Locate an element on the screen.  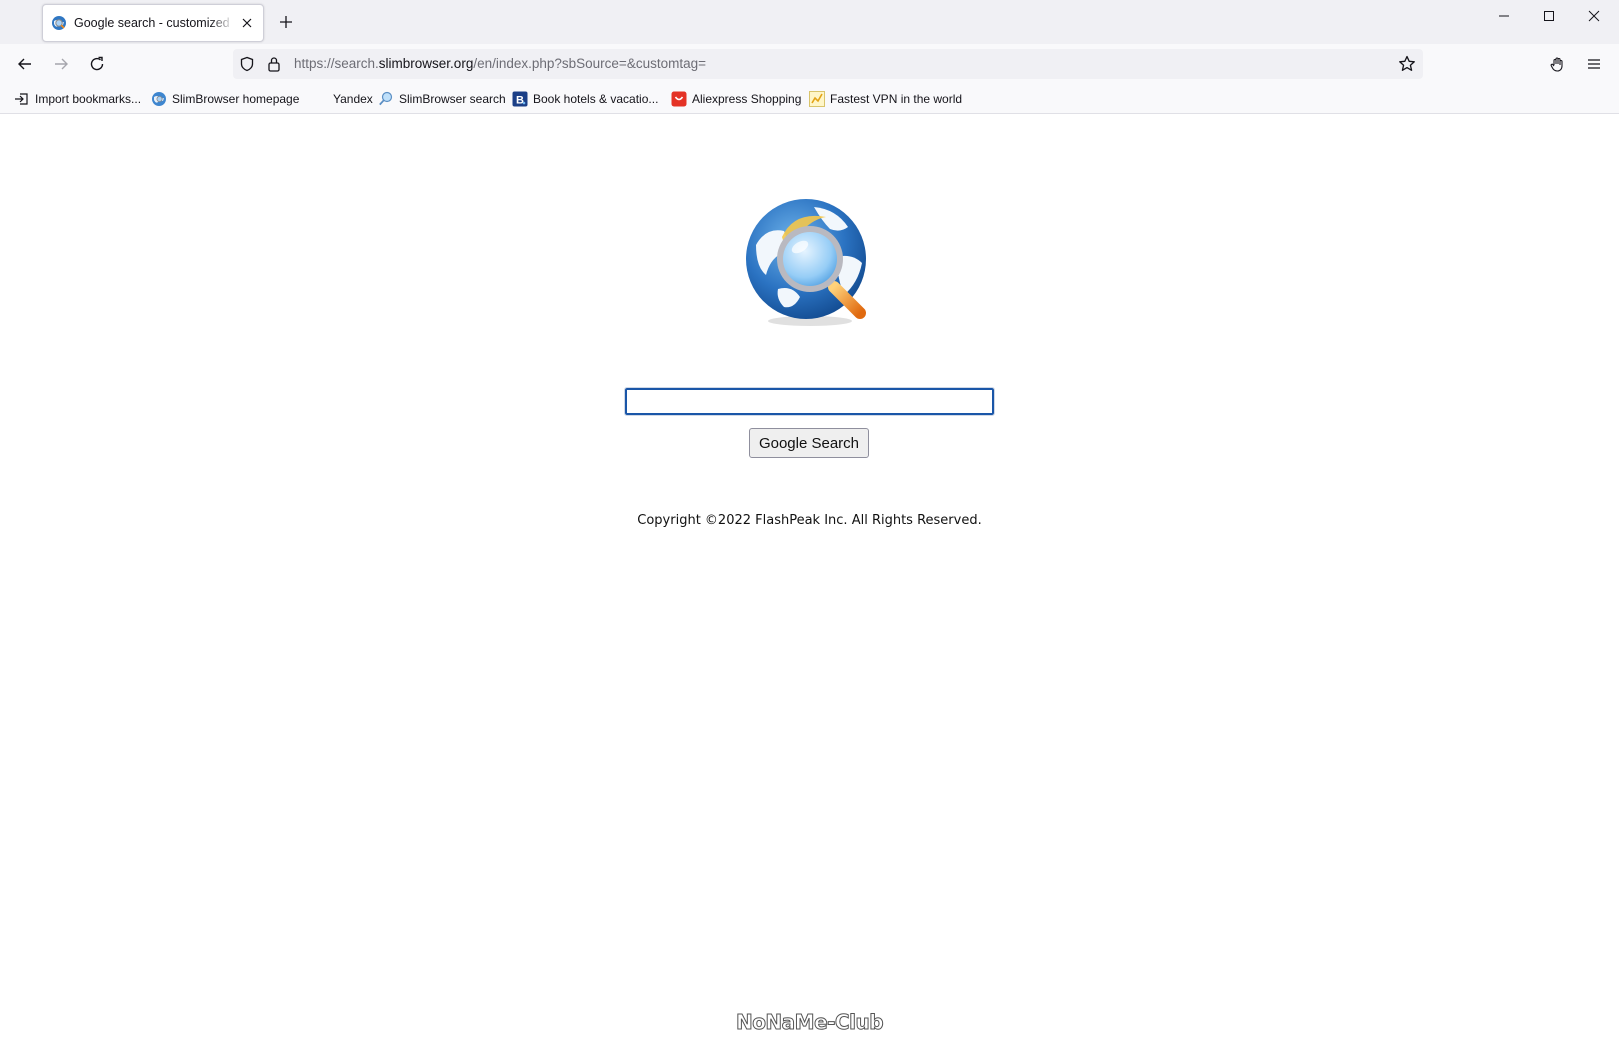
aliexpress-icon is located at coordinates (679, 99).